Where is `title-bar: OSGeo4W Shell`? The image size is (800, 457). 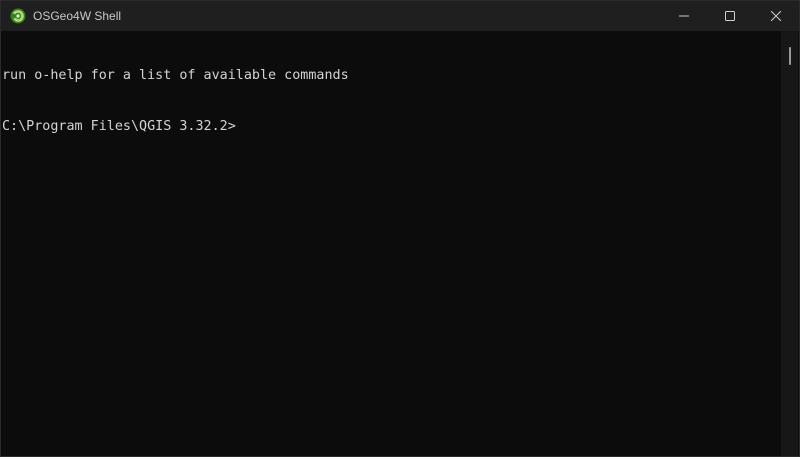 title-bar: OSGeo4W Shell is located at coordinates (400, 16).